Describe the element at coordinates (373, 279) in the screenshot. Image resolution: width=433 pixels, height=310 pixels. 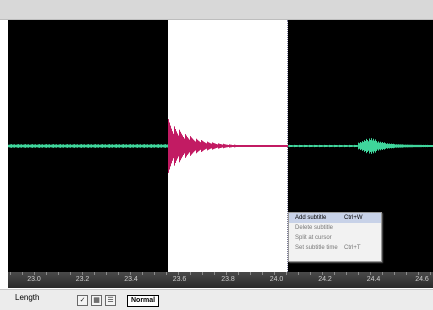
I see `ruler-tick-label: 24.4` at that location.